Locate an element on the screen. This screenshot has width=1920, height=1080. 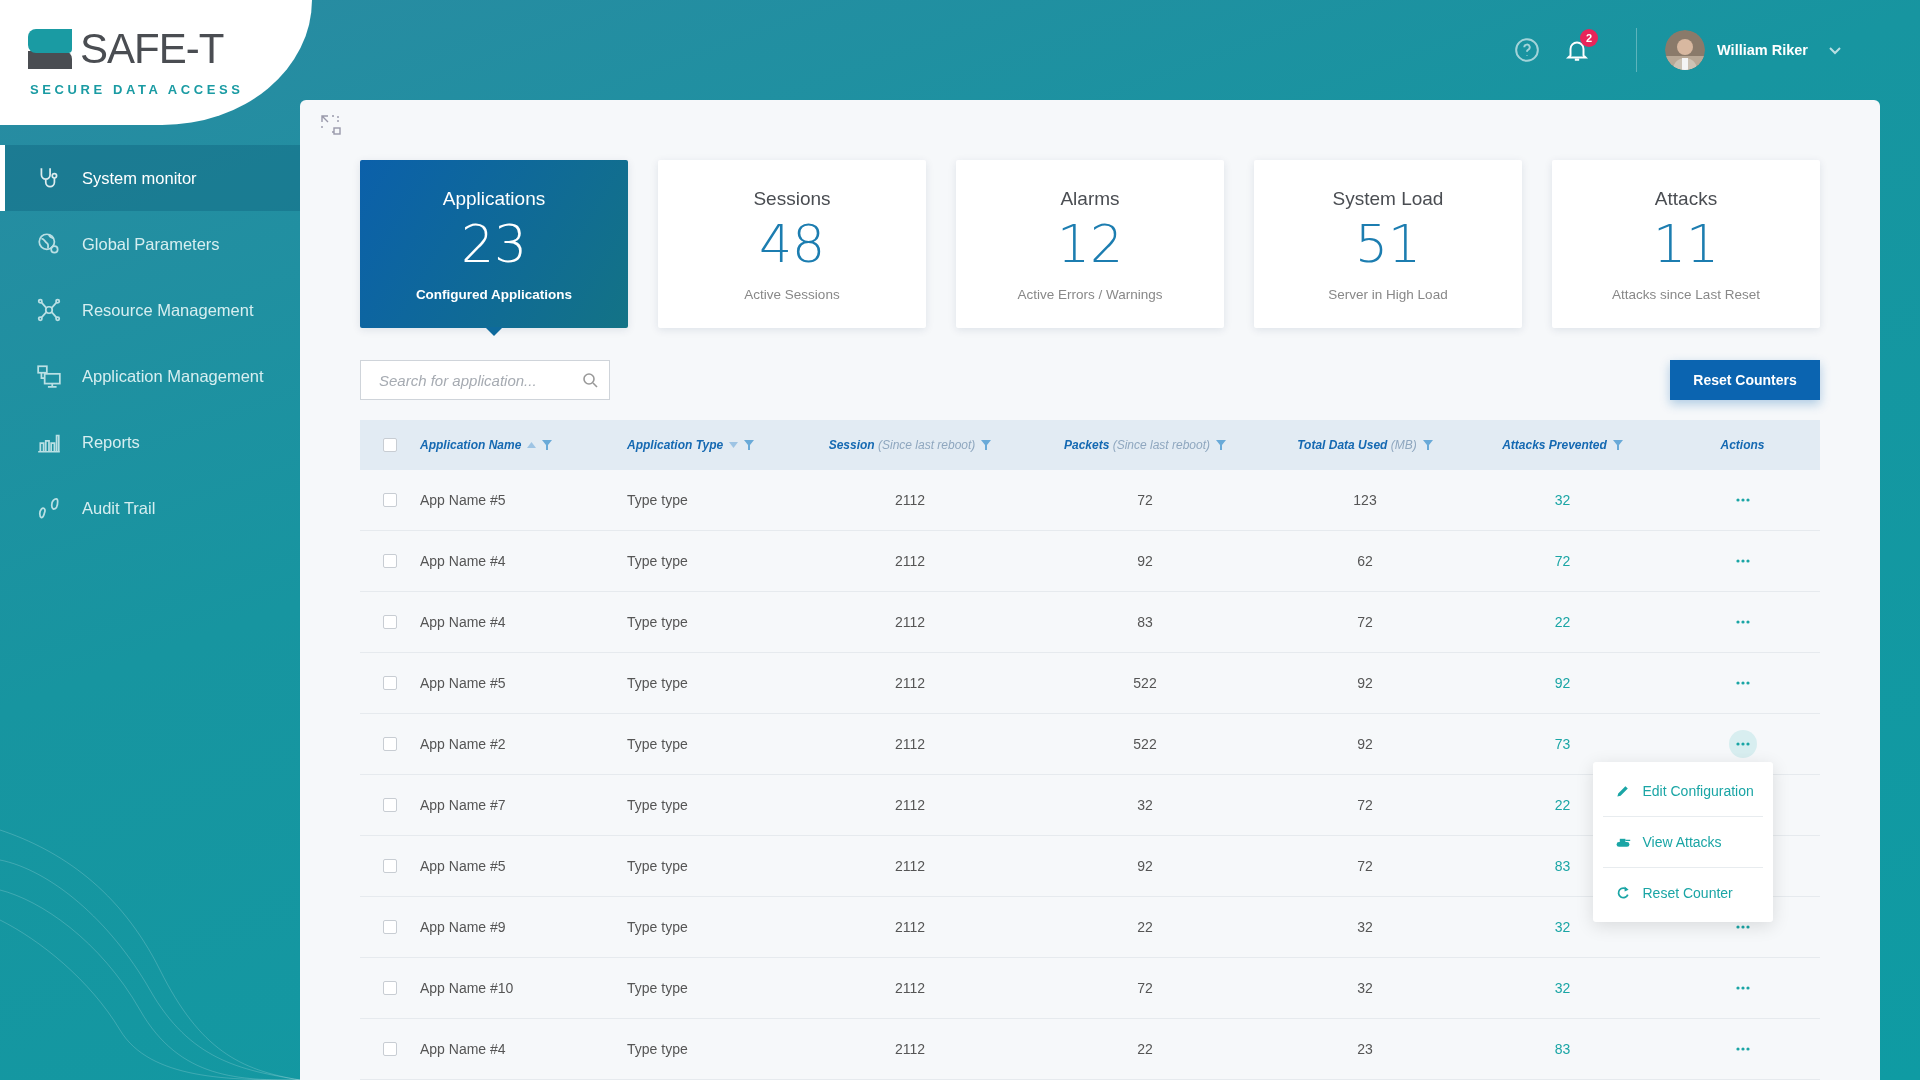
column-header: Actions is located at coordinates (1742, 445).